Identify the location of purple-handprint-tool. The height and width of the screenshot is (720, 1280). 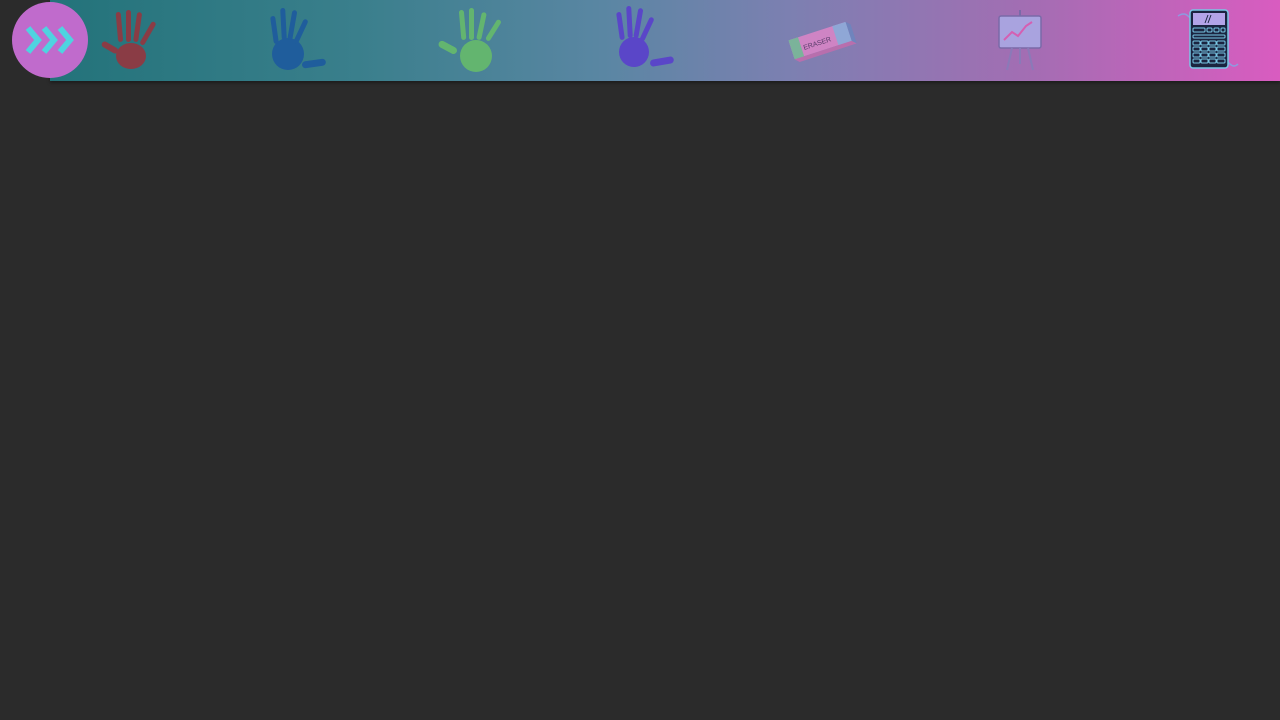
(645, 40).